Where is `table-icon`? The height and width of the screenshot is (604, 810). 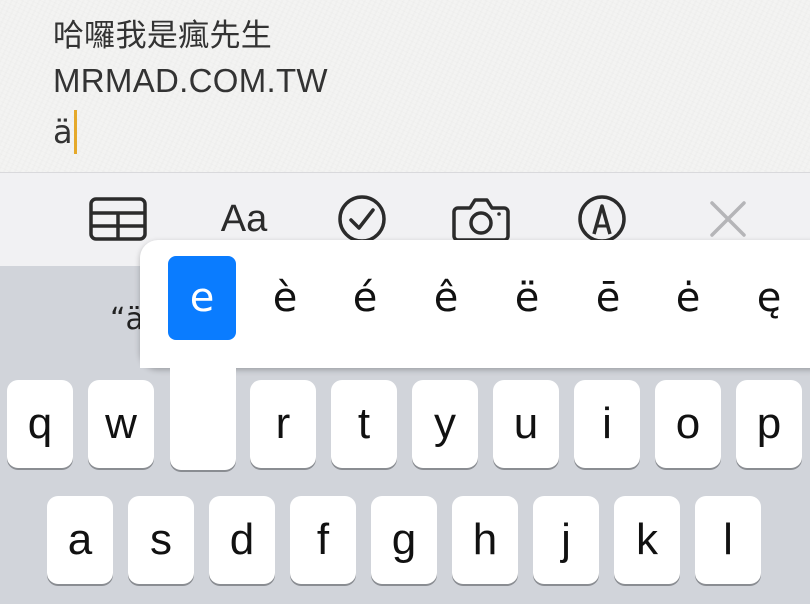 table-icon is located at coordinates (118, 219).